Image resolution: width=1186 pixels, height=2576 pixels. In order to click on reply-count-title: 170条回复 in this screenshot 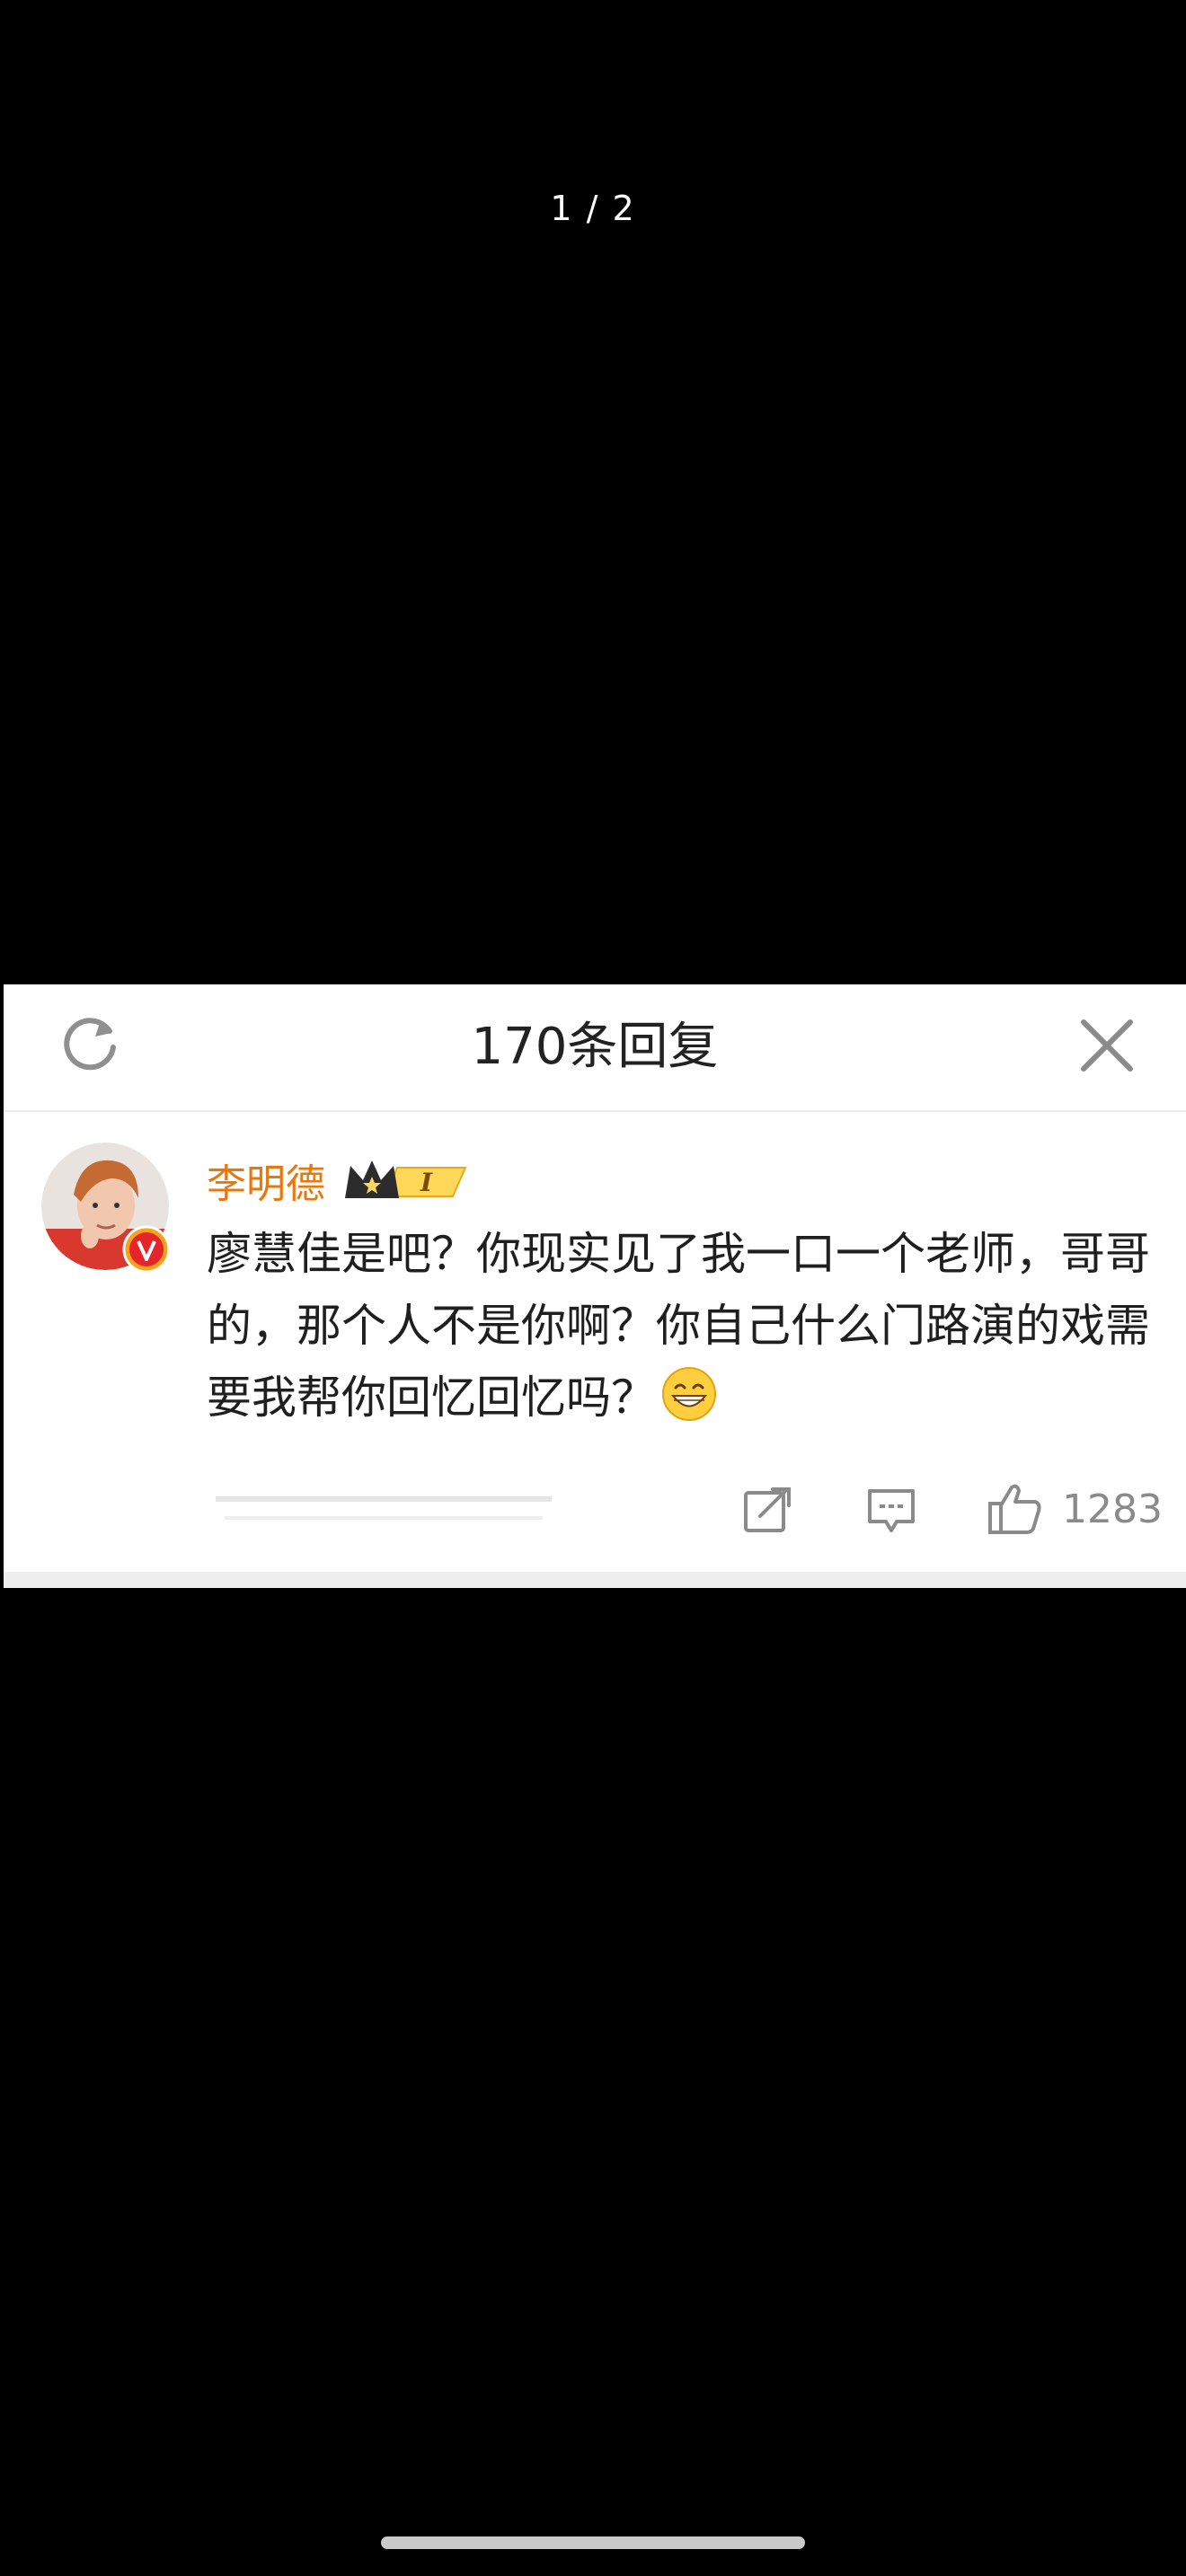, I will do `click(595, 1047)`.